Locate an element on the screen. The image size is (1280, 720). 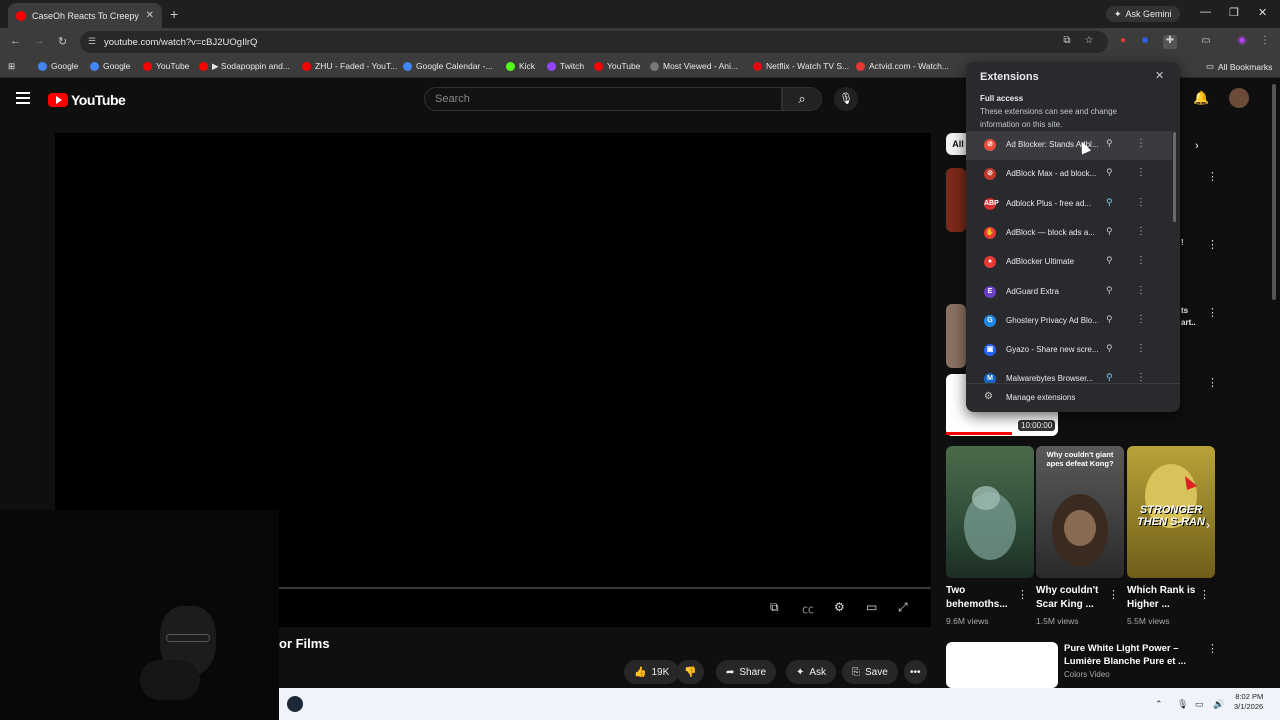
bookmark-6: Kick is located at coordinates (520, 66).